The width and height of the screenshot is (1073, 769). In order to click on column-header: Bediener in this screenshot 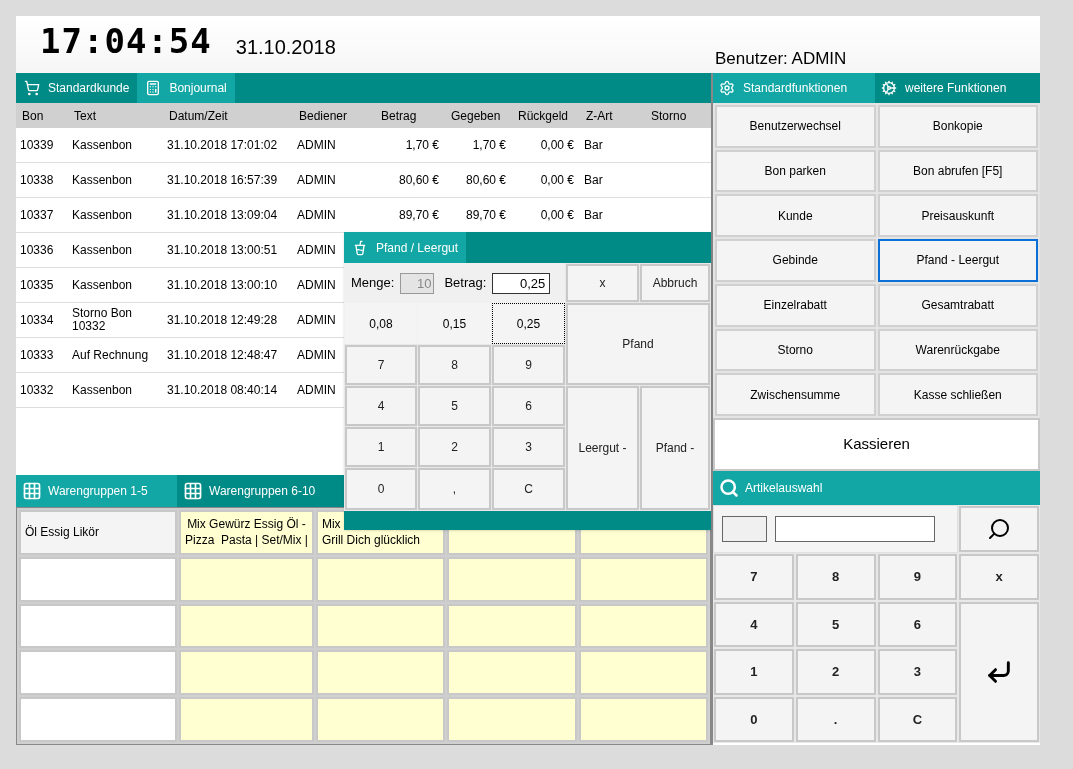, I will do `click(334, 115)`.